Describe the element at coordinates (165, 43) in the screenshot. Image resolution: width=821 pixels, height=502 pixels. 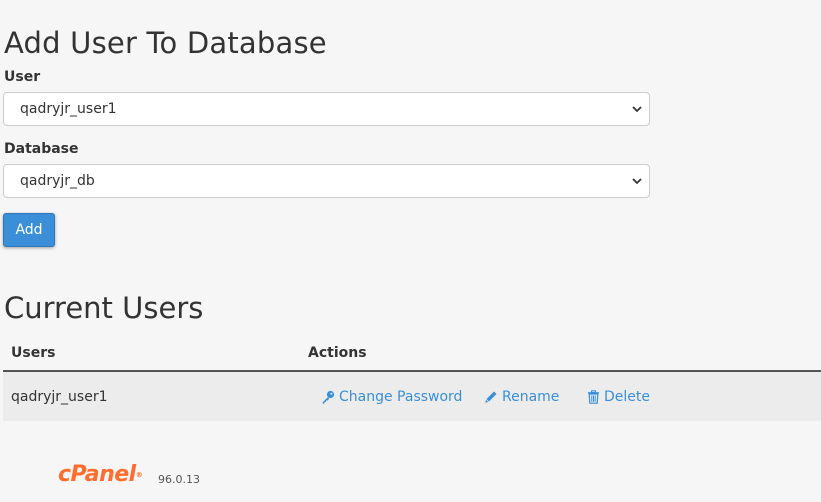
I see `add-user-title: Add User To Database` at that location.